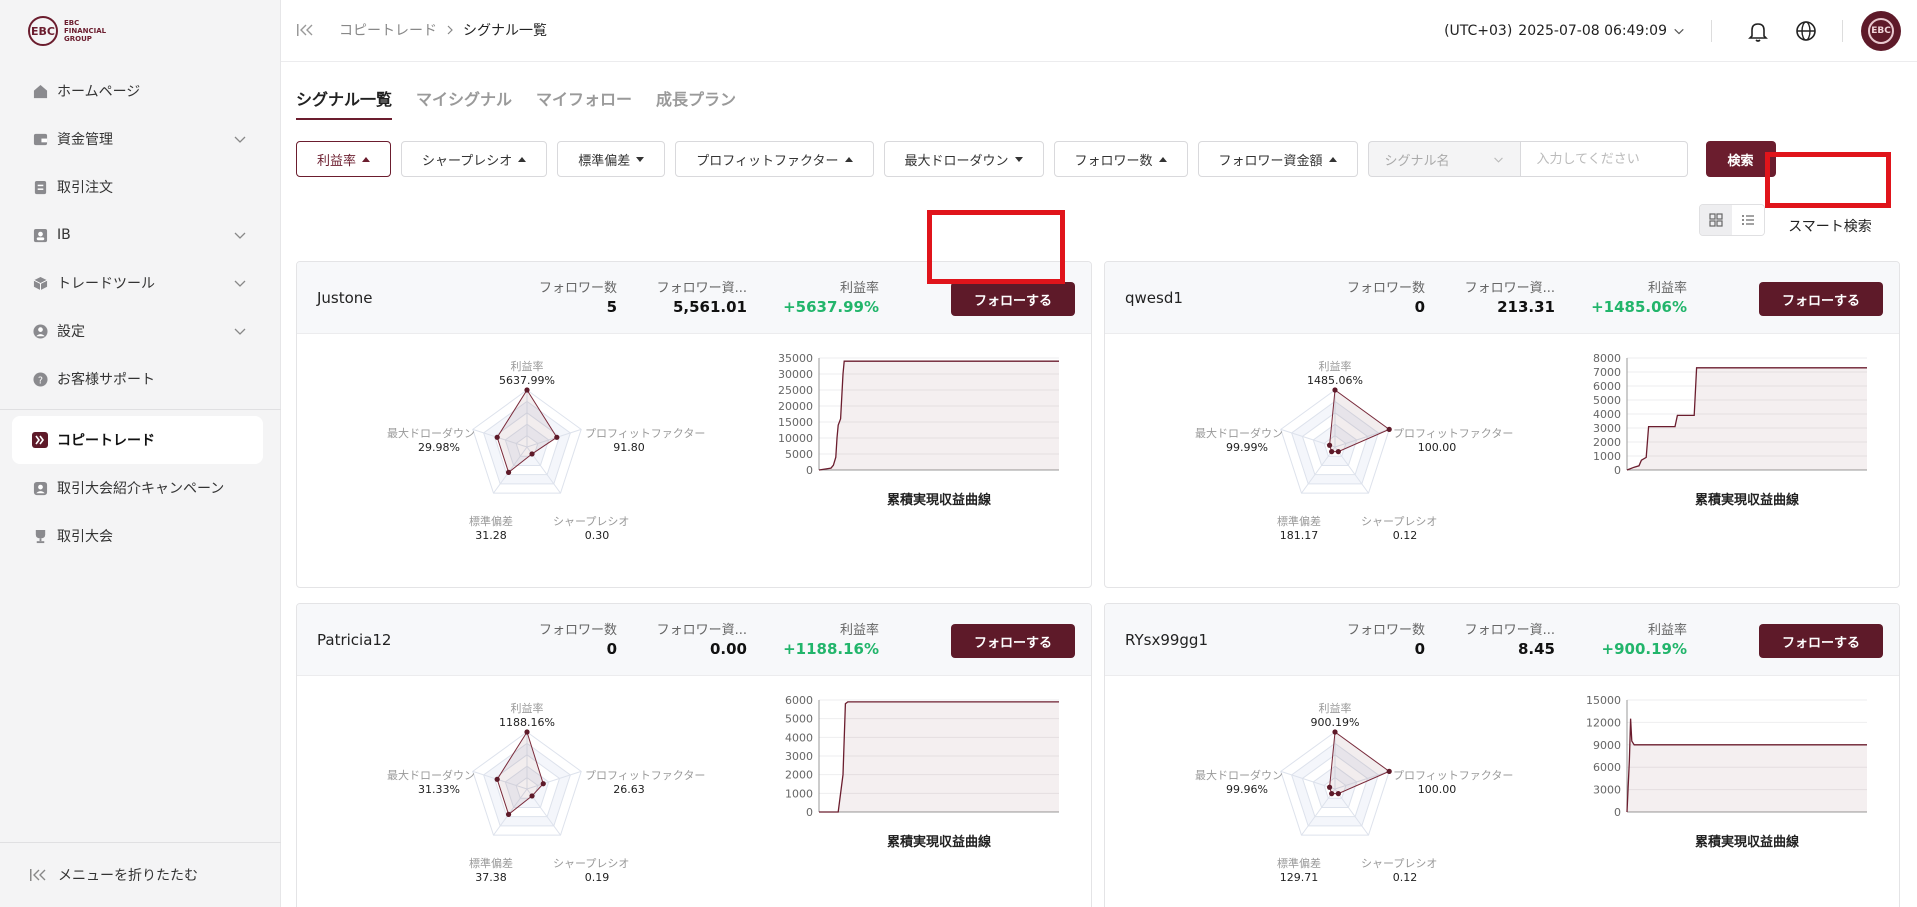 This screenshot has height=907, width=1917. Describe the element at coordinates (578, 299) in the screenshot. I see `followers-stat: フォロワー数 5` at that location.